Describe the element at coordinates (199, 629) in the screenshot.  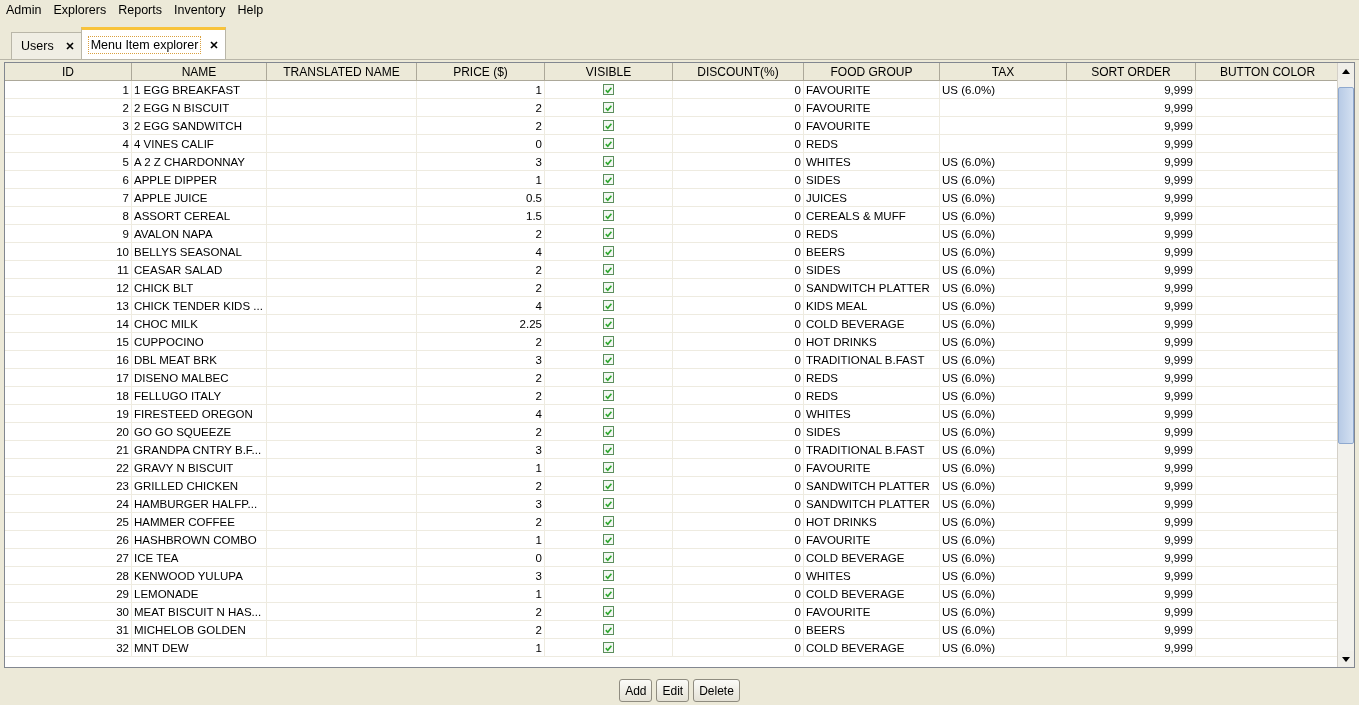
I see `table-cell: MICHELOB GOLDEN` at that location.